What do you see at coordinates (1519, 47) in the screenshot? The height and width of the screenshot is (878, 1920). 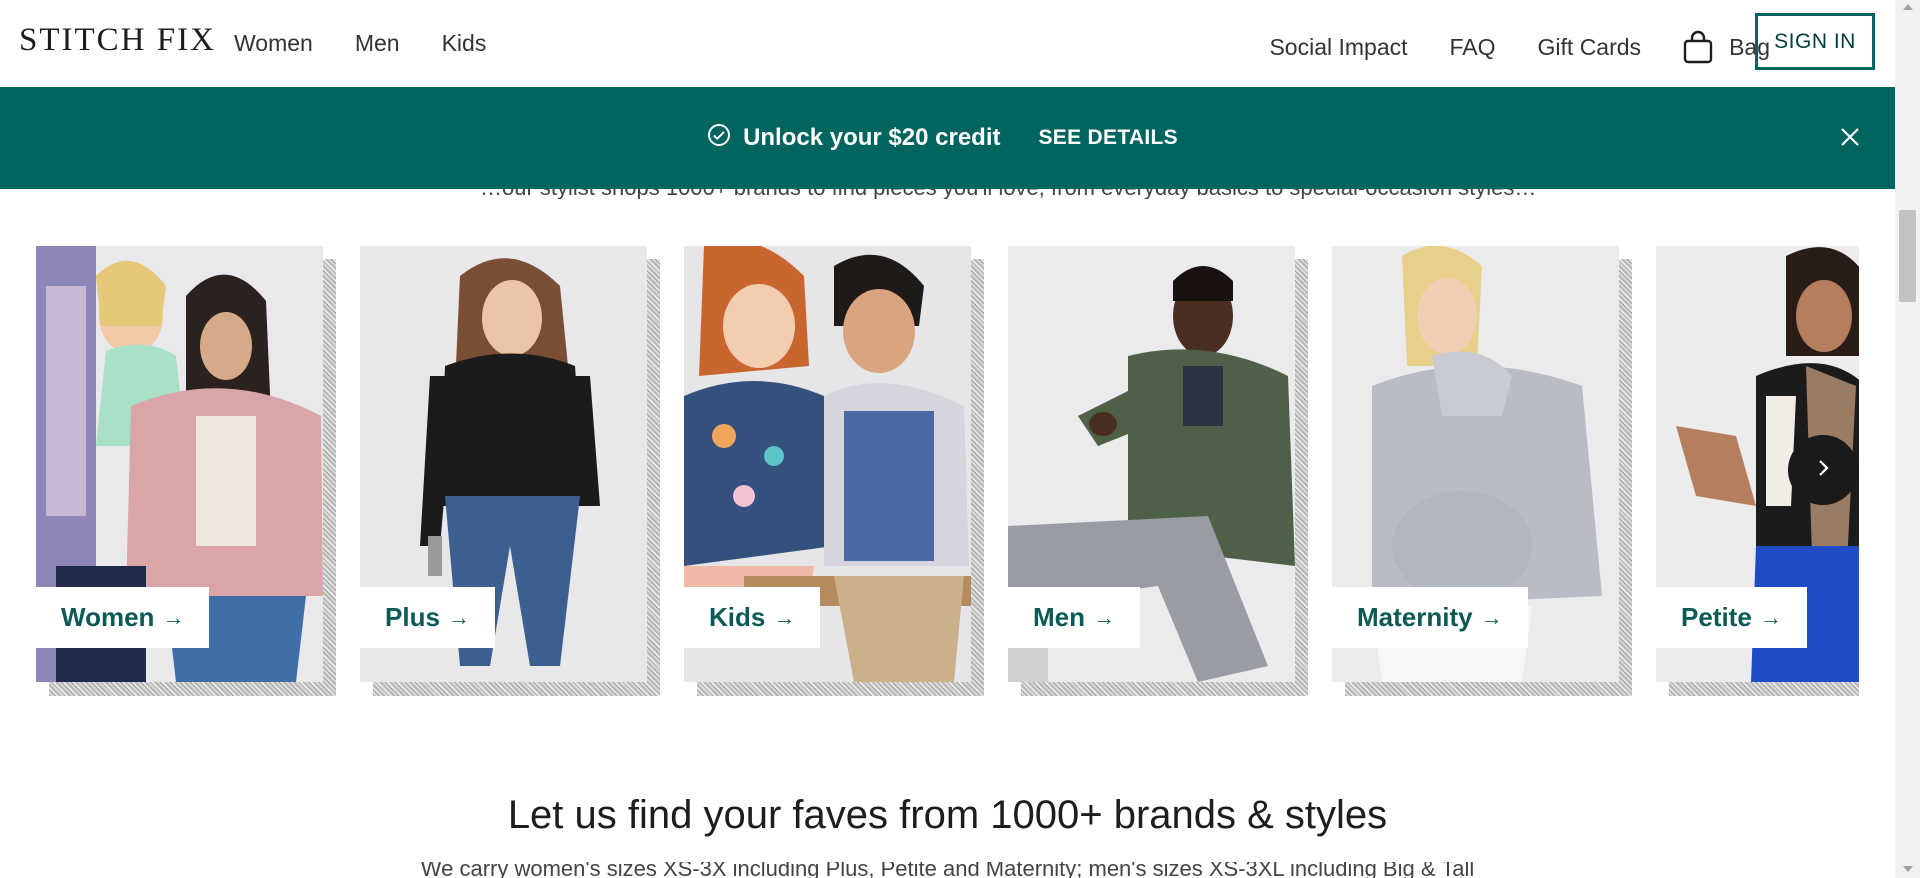 I see `secondary-nav: Social Impact FAQ Gift Cards Bag` at bounding box center [1519, 47].